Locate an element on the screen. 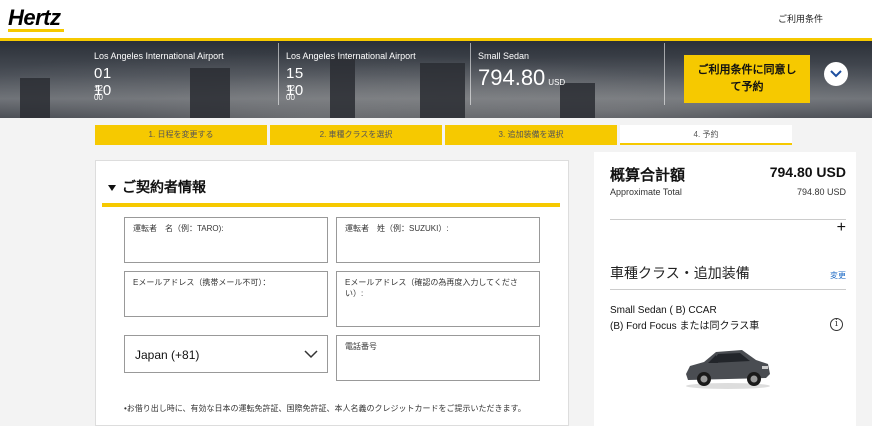 Image resolution: width=872 pixels, height=426 pixels. email-confirm-placeholder: Eメールアドレス（確認の為再度入力してください）: is located at coordinates (431, 288).